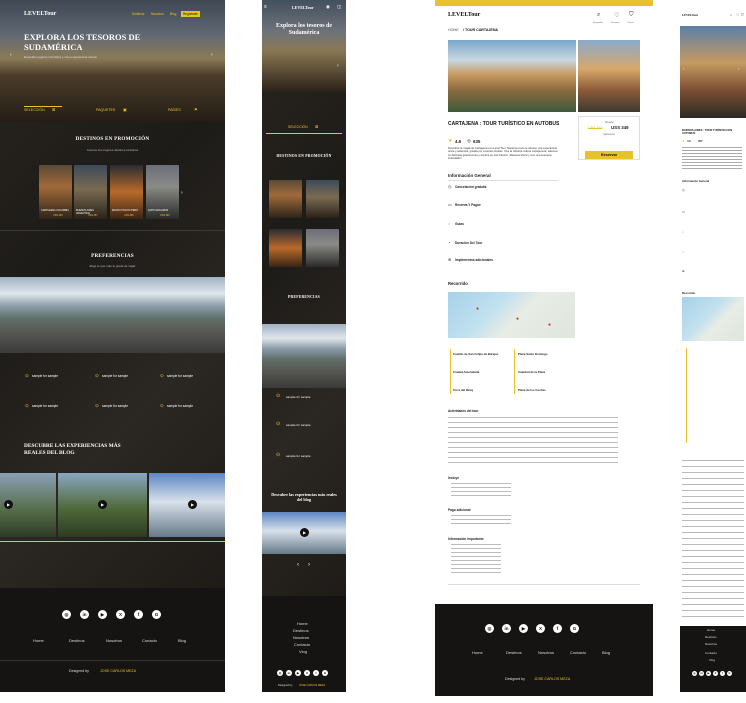 Image resolution: width=746 pixels, height=703 pixels. Describe the element at coordinates (138, 14) in the screenshot. I see `nav-destinos: Destinos` at that location.